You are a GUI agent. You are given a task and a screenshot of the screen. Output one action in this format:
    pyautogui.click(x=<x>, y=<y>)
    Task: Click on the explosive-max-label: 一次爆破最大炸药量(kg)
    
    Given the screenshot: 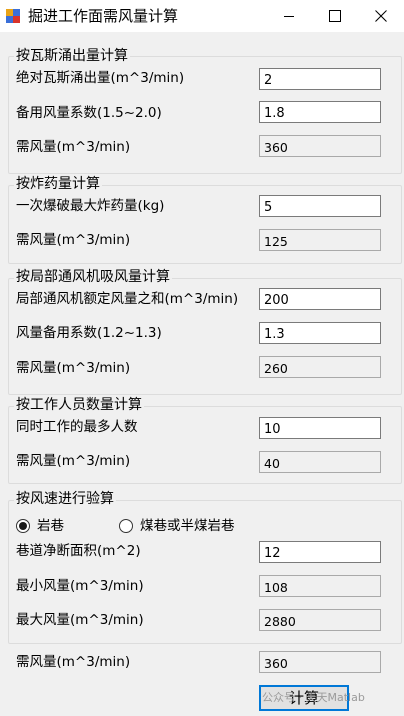 What is the action you would take?
    pyautogui.click(x=90, y=206)
    